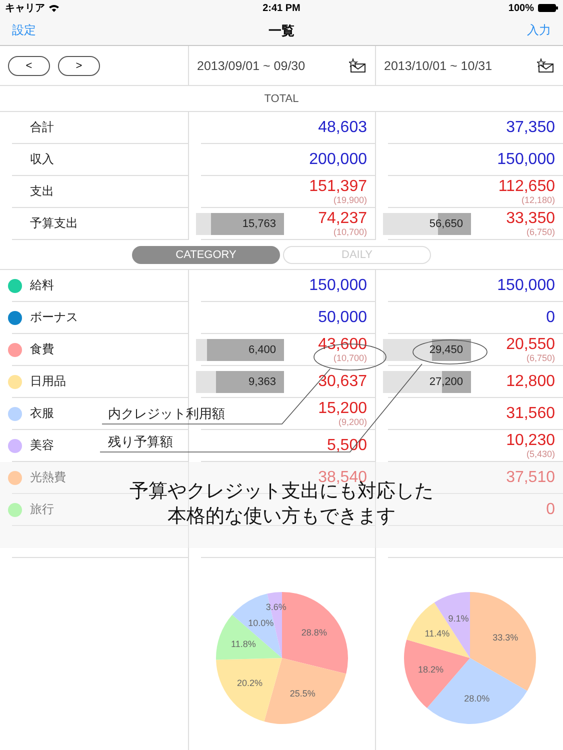 Image resolution: width=563 pixels, height=750 pixels. What do you see at coordinates (477, 698) in the screenshot?
I see `slice-label: 28.0%` at bounding box center [477, 698].